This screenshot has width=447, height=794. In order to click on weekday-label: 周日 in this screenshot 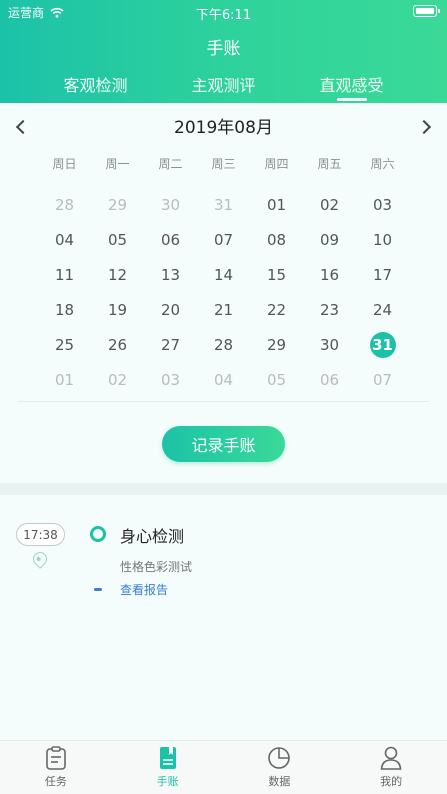, I will do `click(64, 164)`.